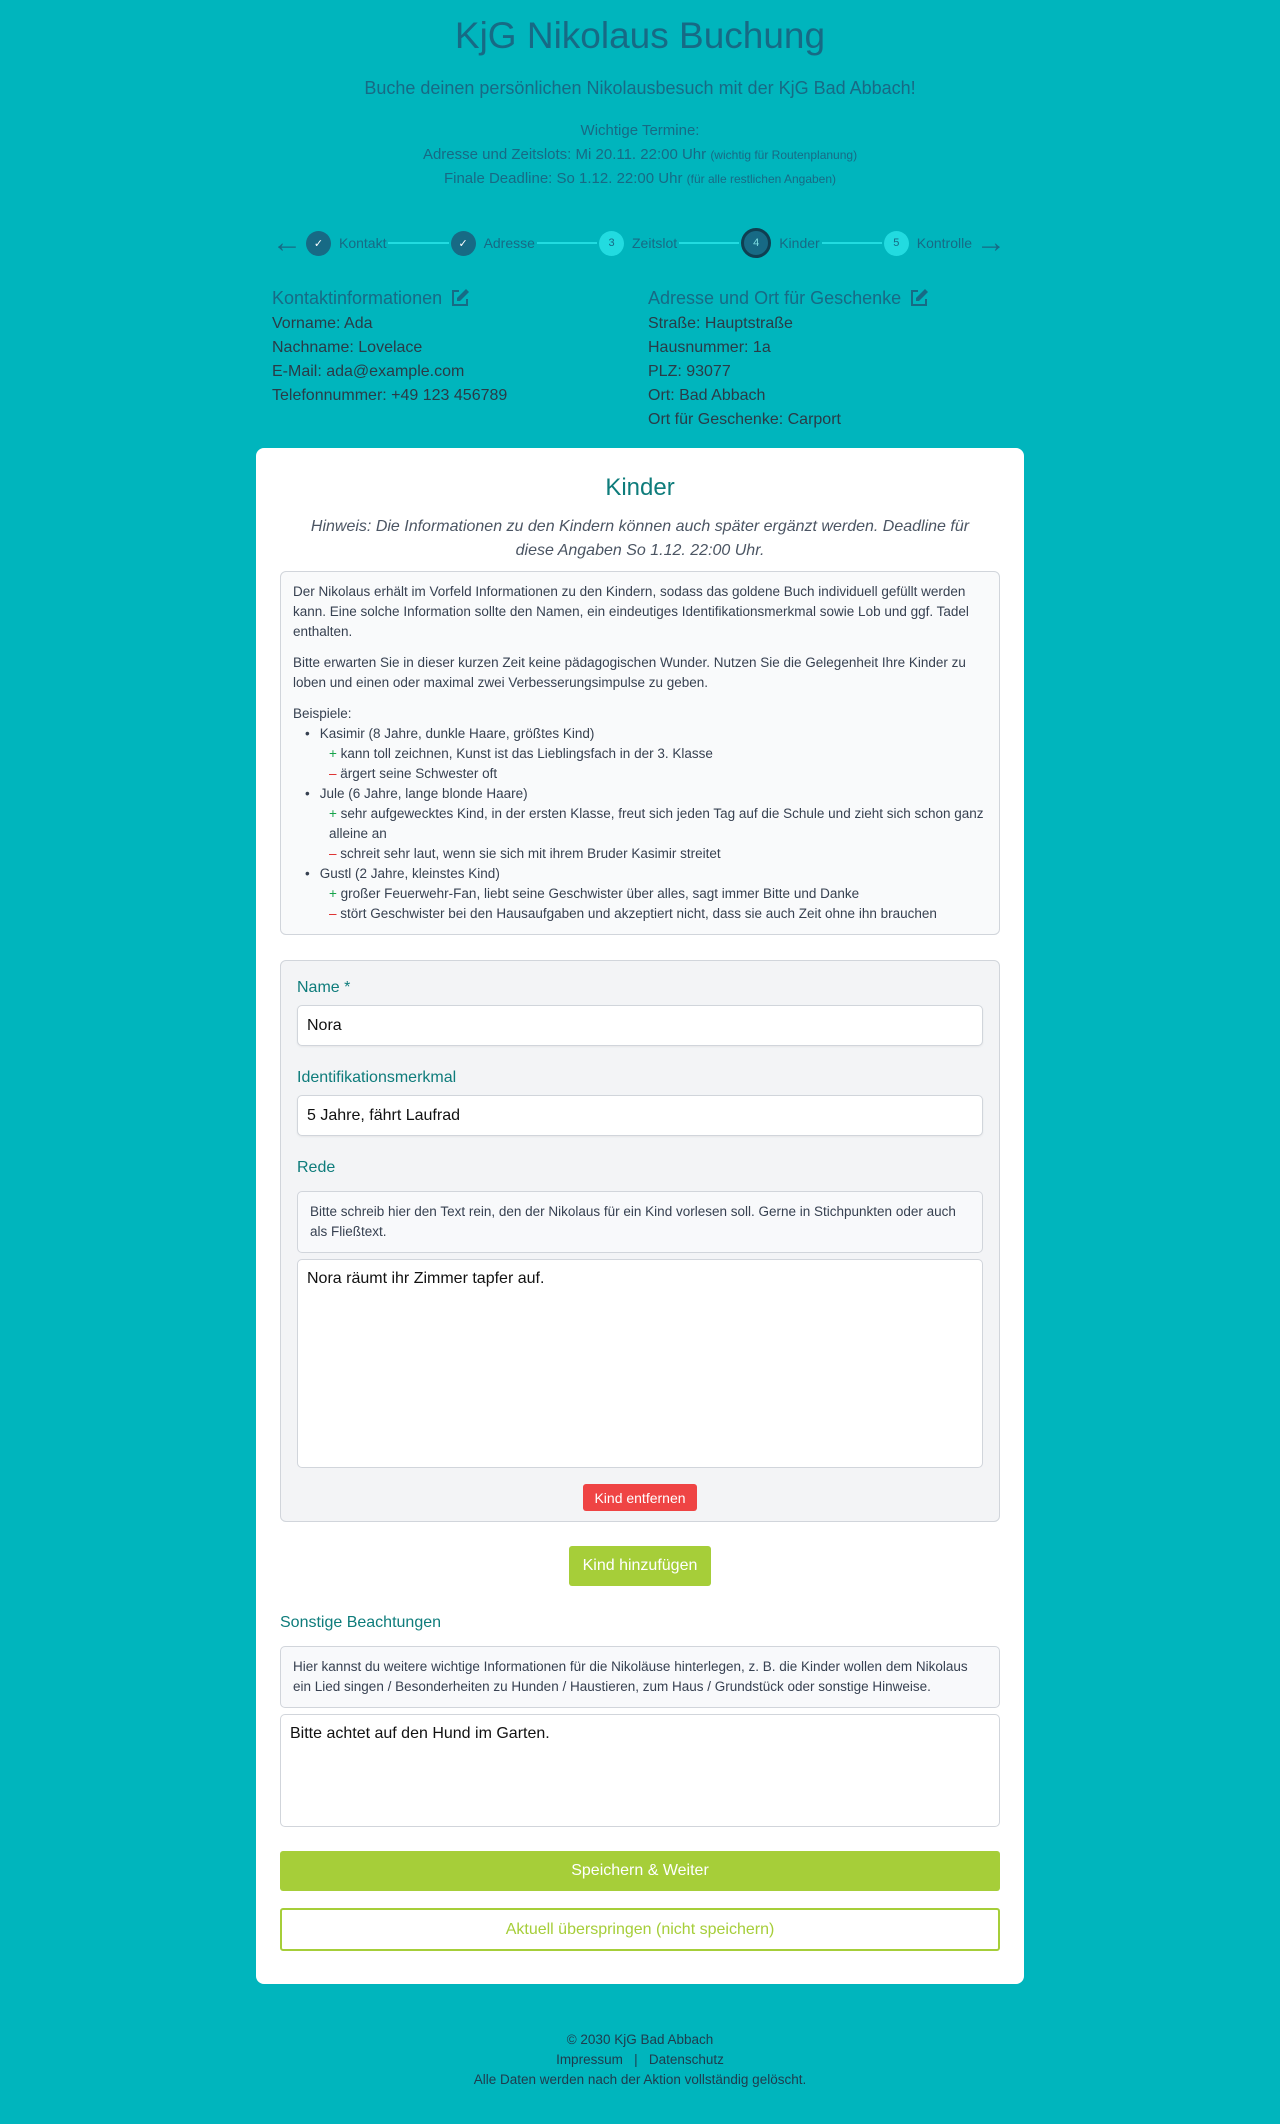 The image size is (1280, 2124). Describe the element at coordinates (640, 2039) in the screenshot. I see `copyright: © 2030 KjG Bad Abbach` at that location.